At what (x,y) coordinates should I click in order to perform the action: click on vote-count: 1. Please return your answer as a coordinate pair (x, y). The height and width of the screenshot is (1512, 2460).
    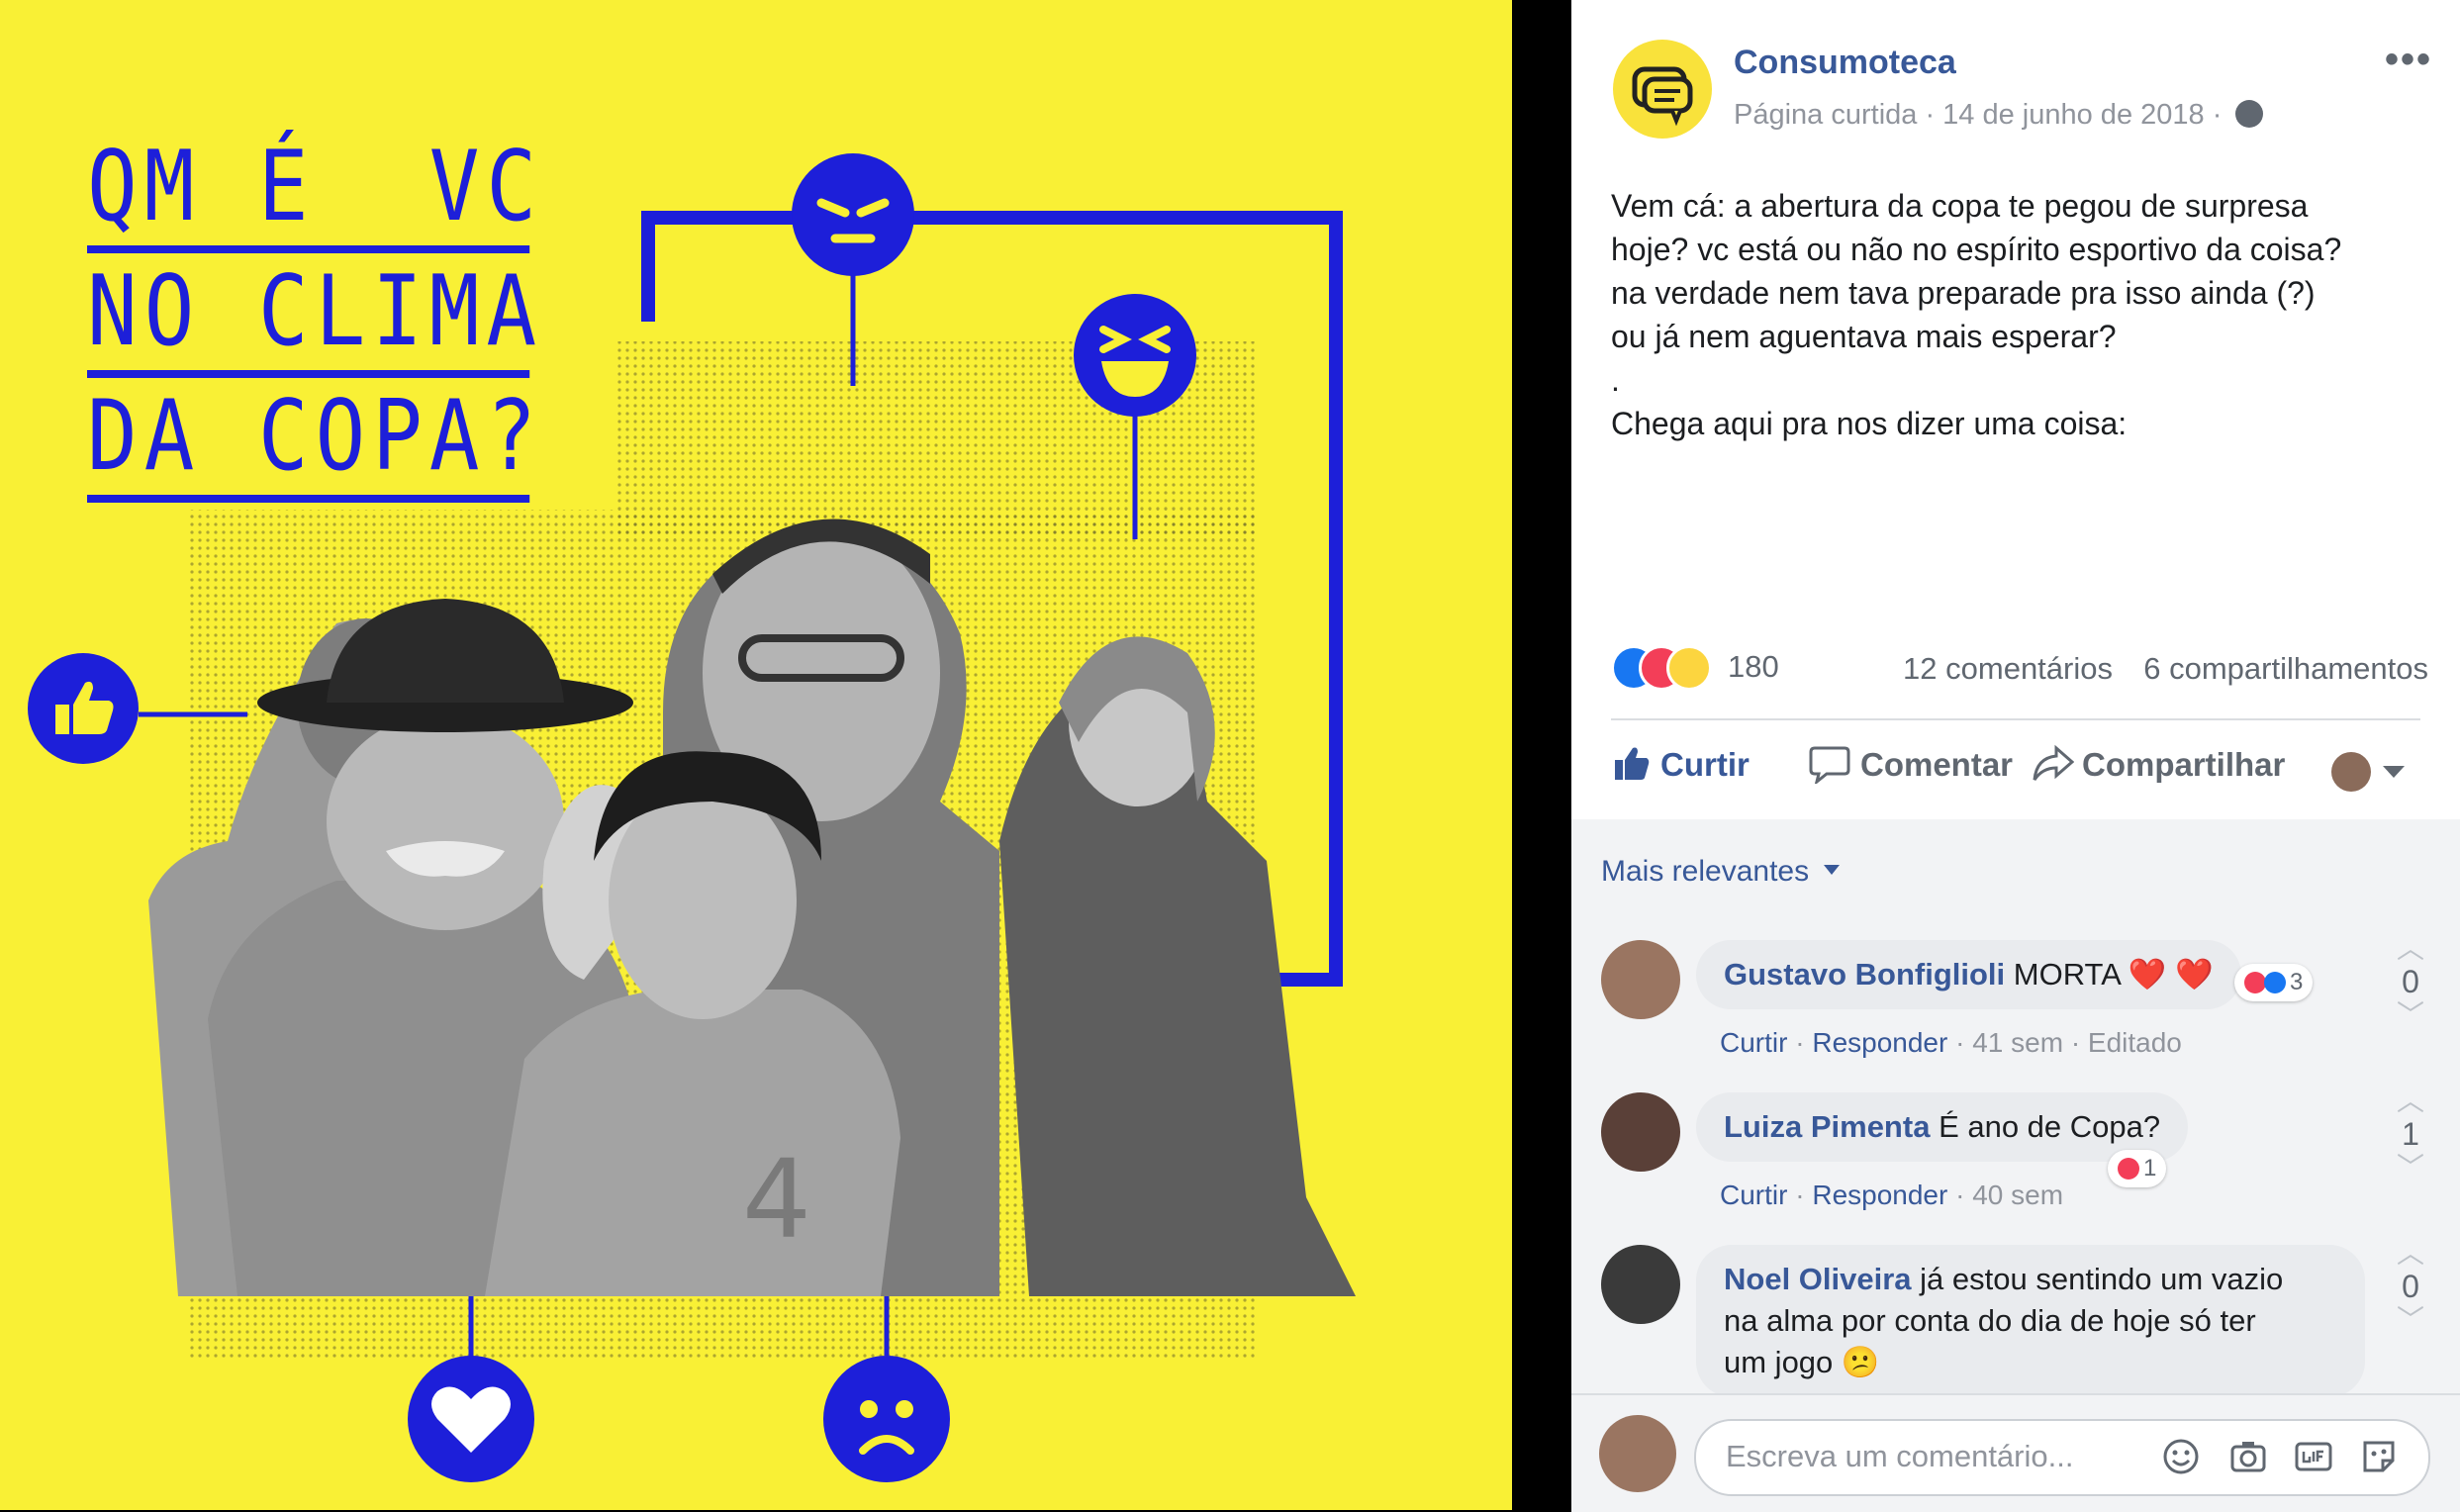
    Looking at the image, I should click on (2410, 1134).